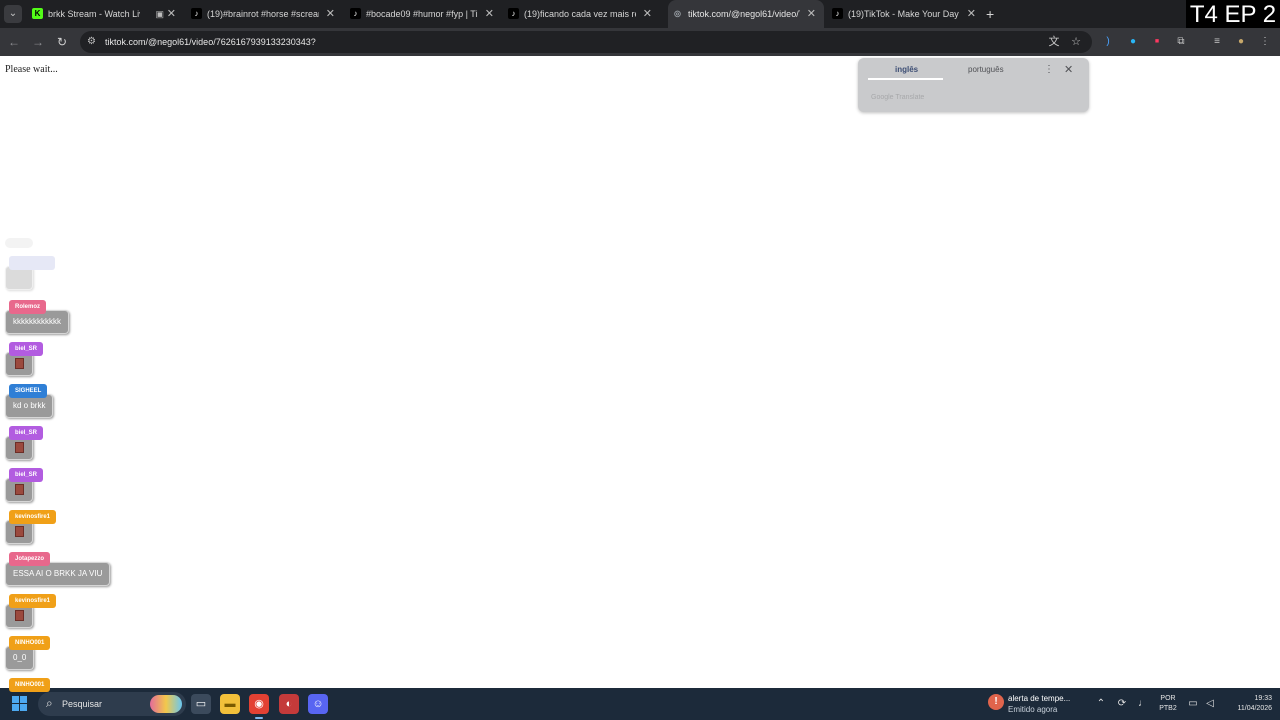  I want to click on site-info-icon: ⚙, so click(93, 42).